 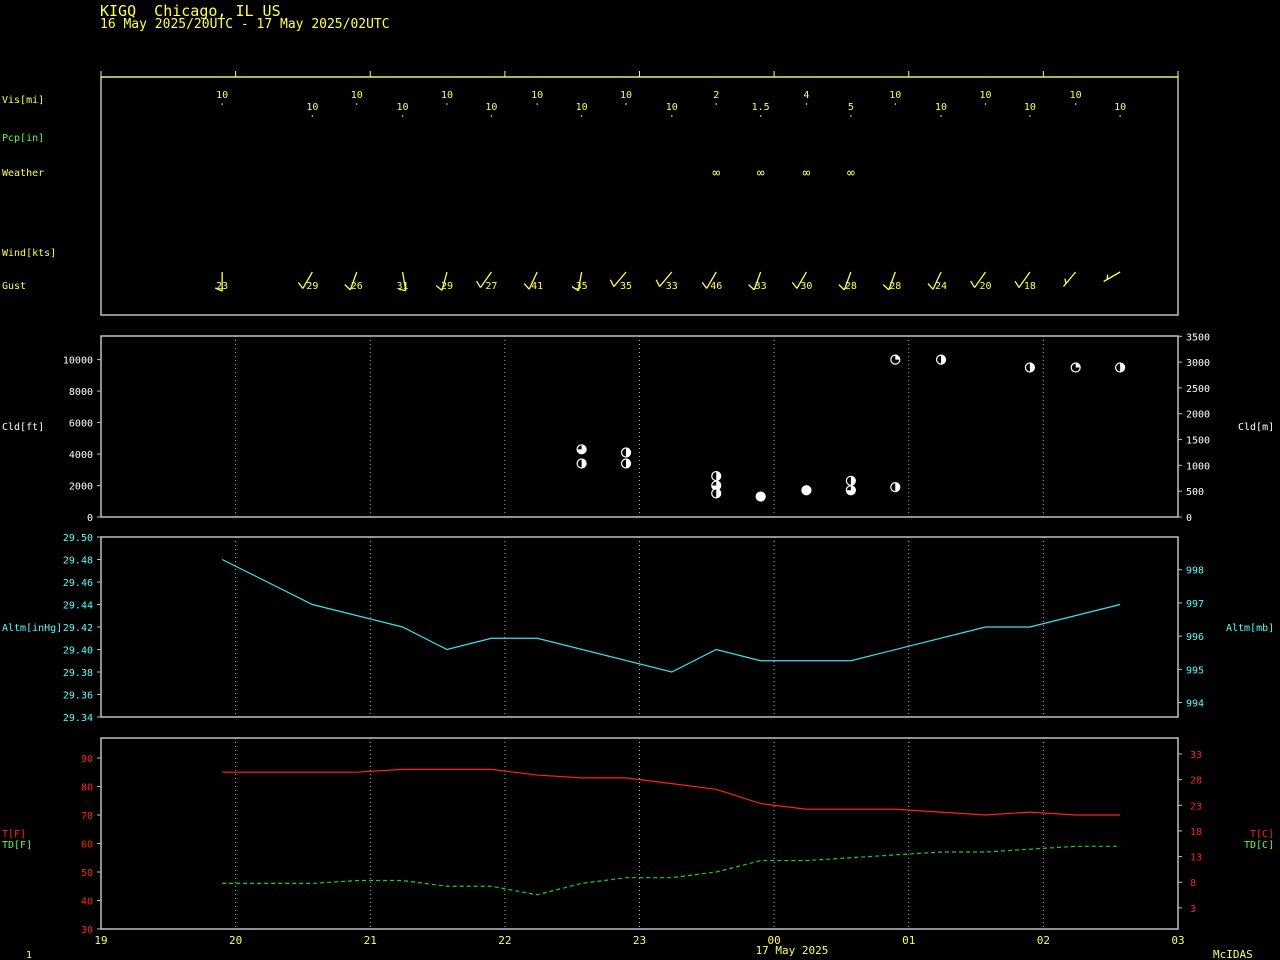 I want to click on gust-value: 26, so click(x=357, y=286).